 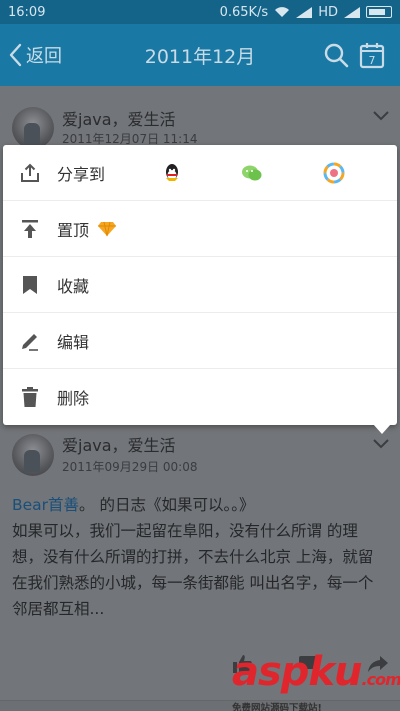 I want to click on moments-icon, so click(x=334, y=173).